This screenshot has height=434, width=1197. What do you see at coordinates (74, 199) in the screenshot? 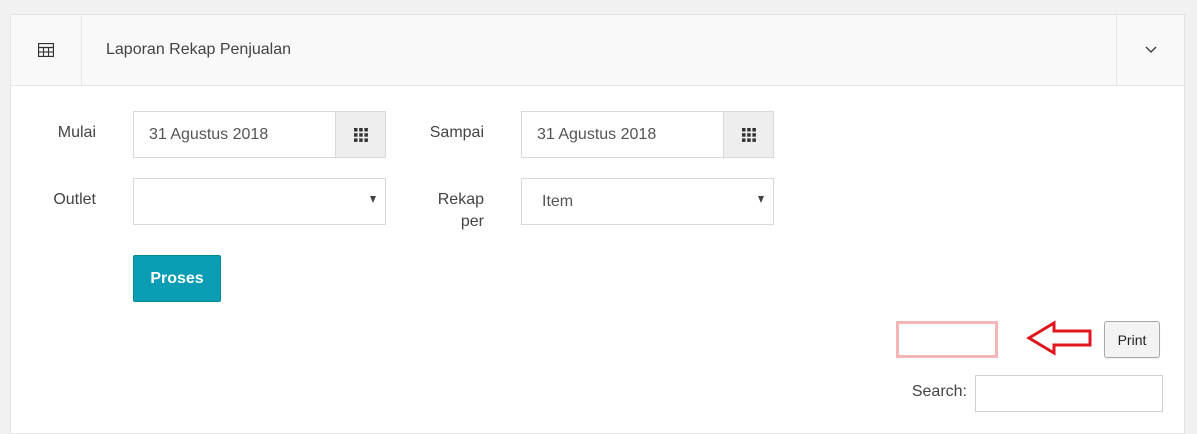
I see `outlet-label: Outlet` at bounding box center [74, 199].